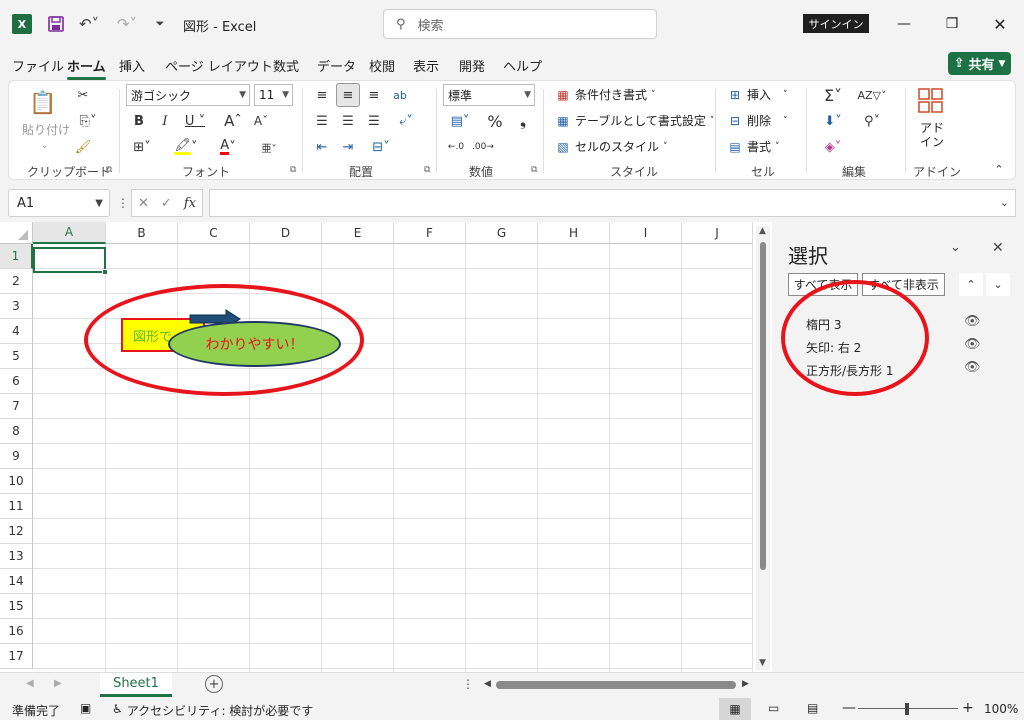 This screenshot has width=1024, height=720. What do you see at coordinates (849, 708) in the screenshot?
I see `zoom-out-icon: —` at bounding box center [849, 708].